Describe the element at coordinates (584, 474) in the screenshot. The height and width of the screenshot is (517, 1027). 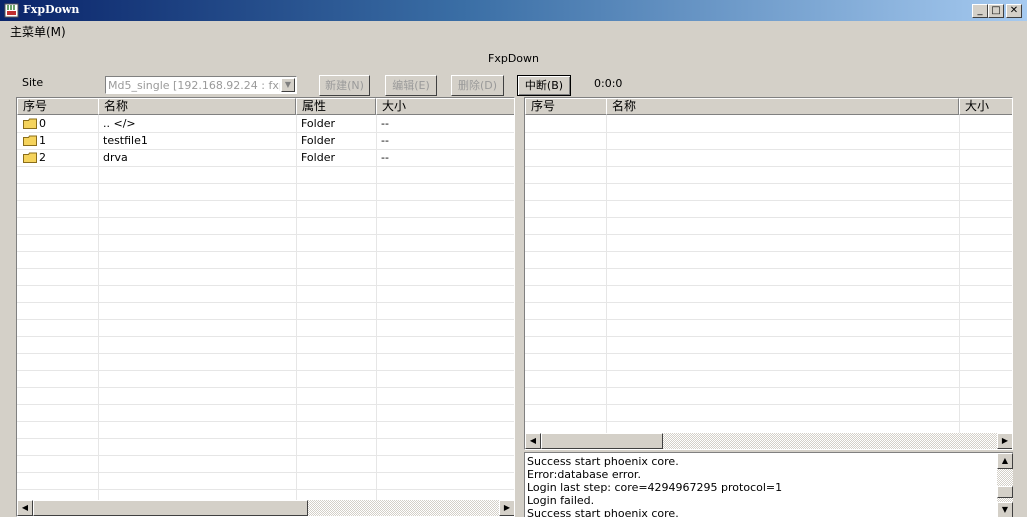
I see `log-line: Error:database error.` at that location.